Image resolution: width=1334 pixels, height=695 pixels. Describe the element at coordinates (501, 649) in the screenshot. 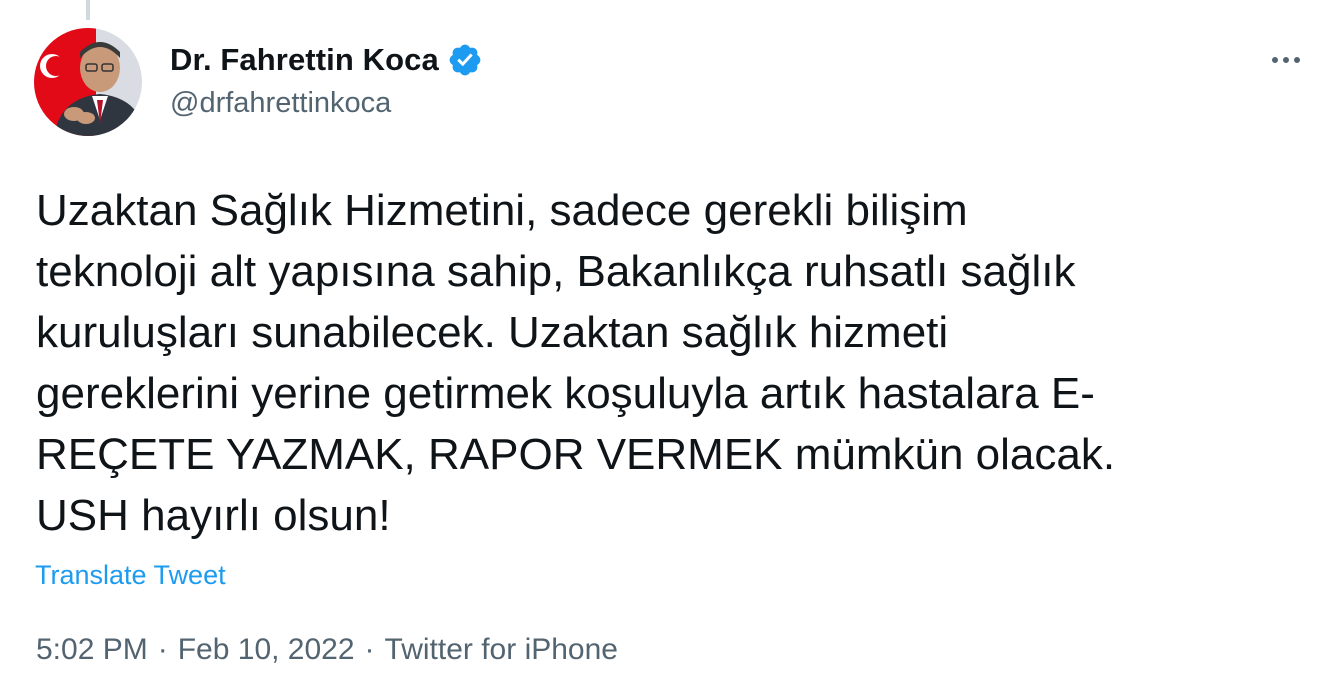

I see `tweet-source: Twitter for iPhone` at that location.